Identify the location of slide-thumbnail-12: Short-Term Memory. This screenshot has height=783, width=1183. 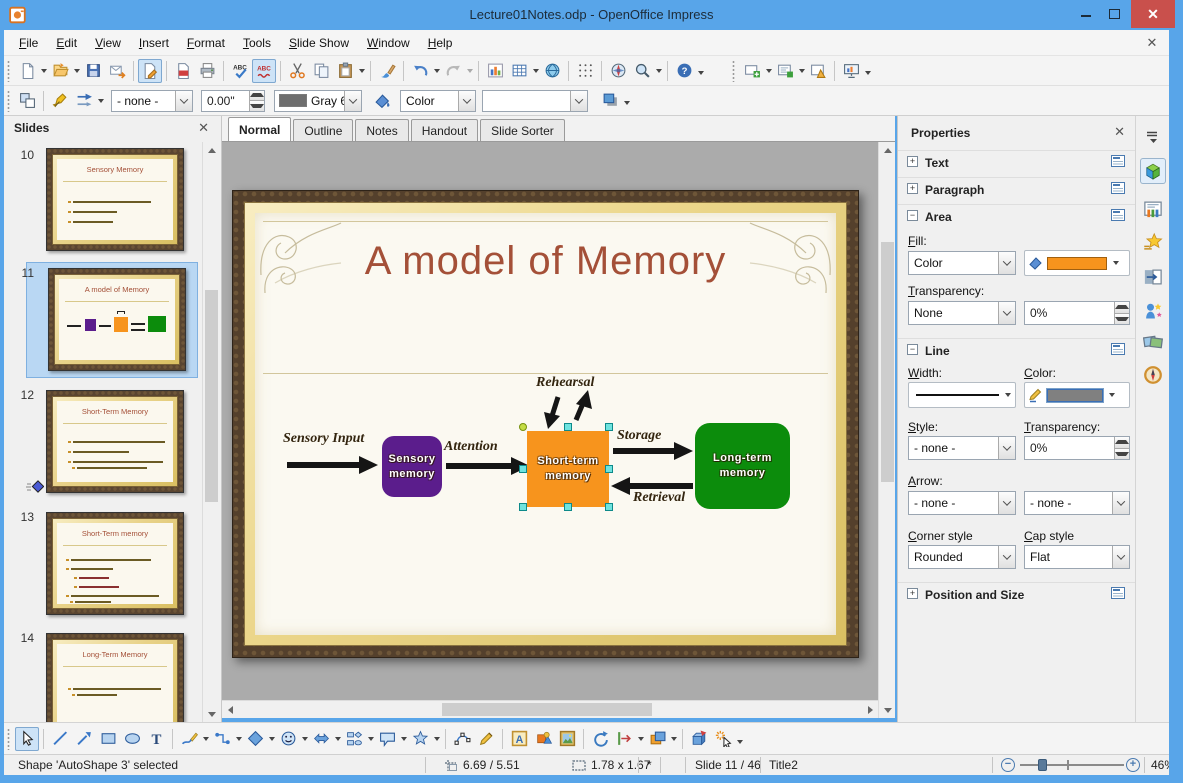
(115, 441).